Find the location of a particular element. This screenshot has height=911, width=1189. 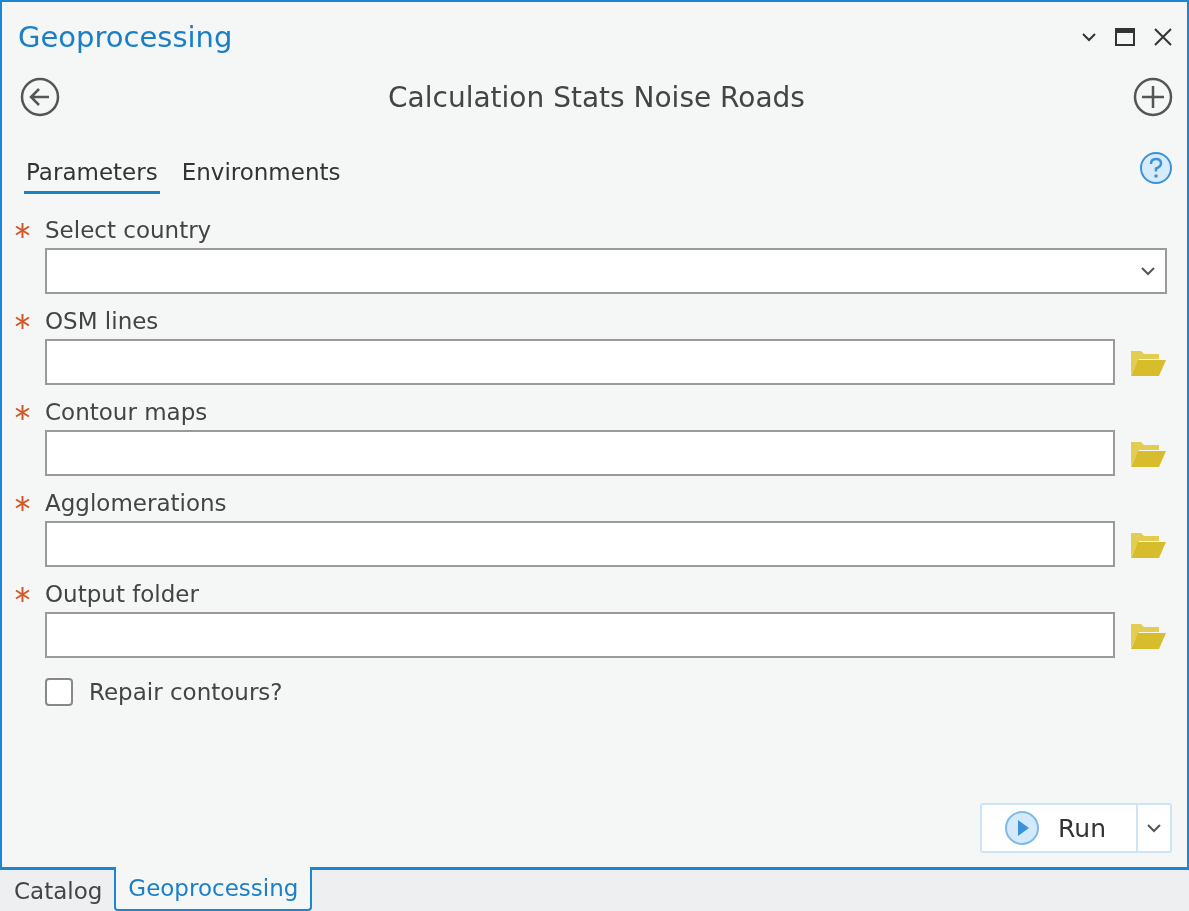

help-icon is located at coordinates (1156, 168).